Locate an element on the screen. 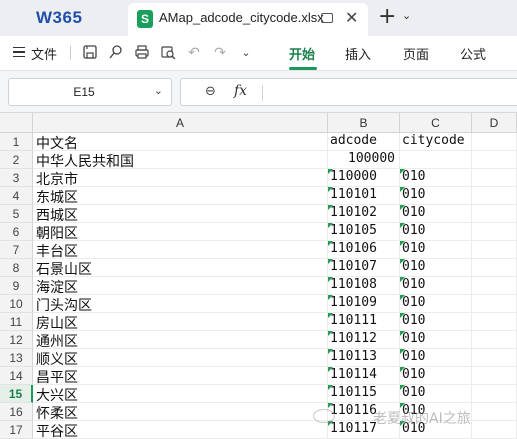  row-header: 17 is located at coordinates (16, 430).